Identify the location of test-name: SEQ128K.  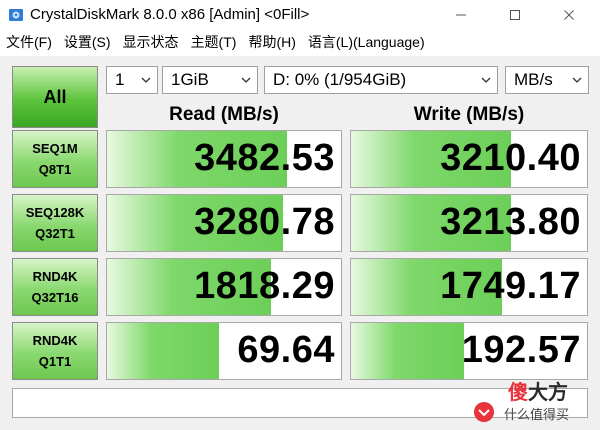
(55, 212).